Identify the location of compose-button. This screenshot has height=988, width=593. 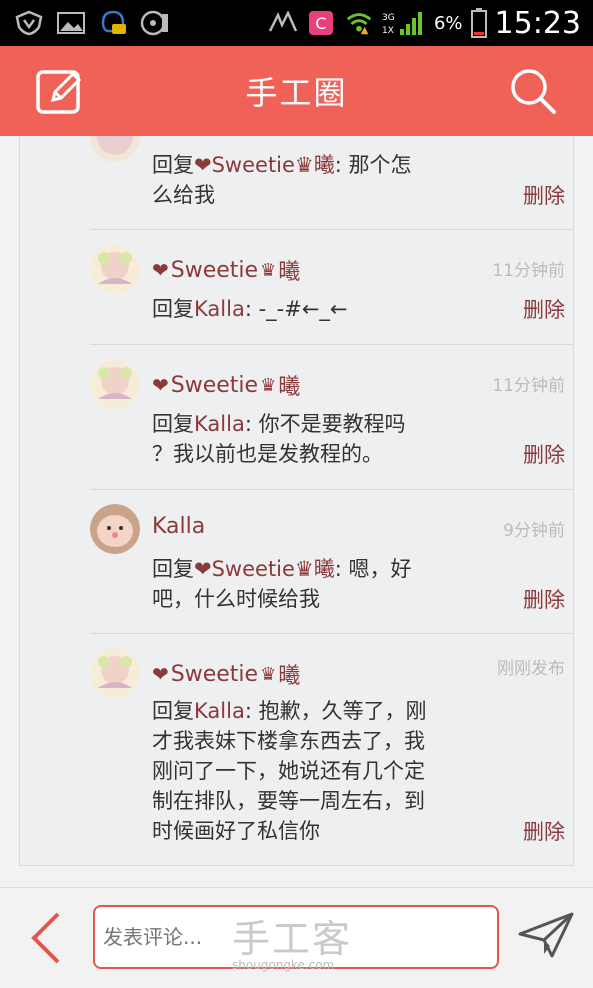
(60, 91).